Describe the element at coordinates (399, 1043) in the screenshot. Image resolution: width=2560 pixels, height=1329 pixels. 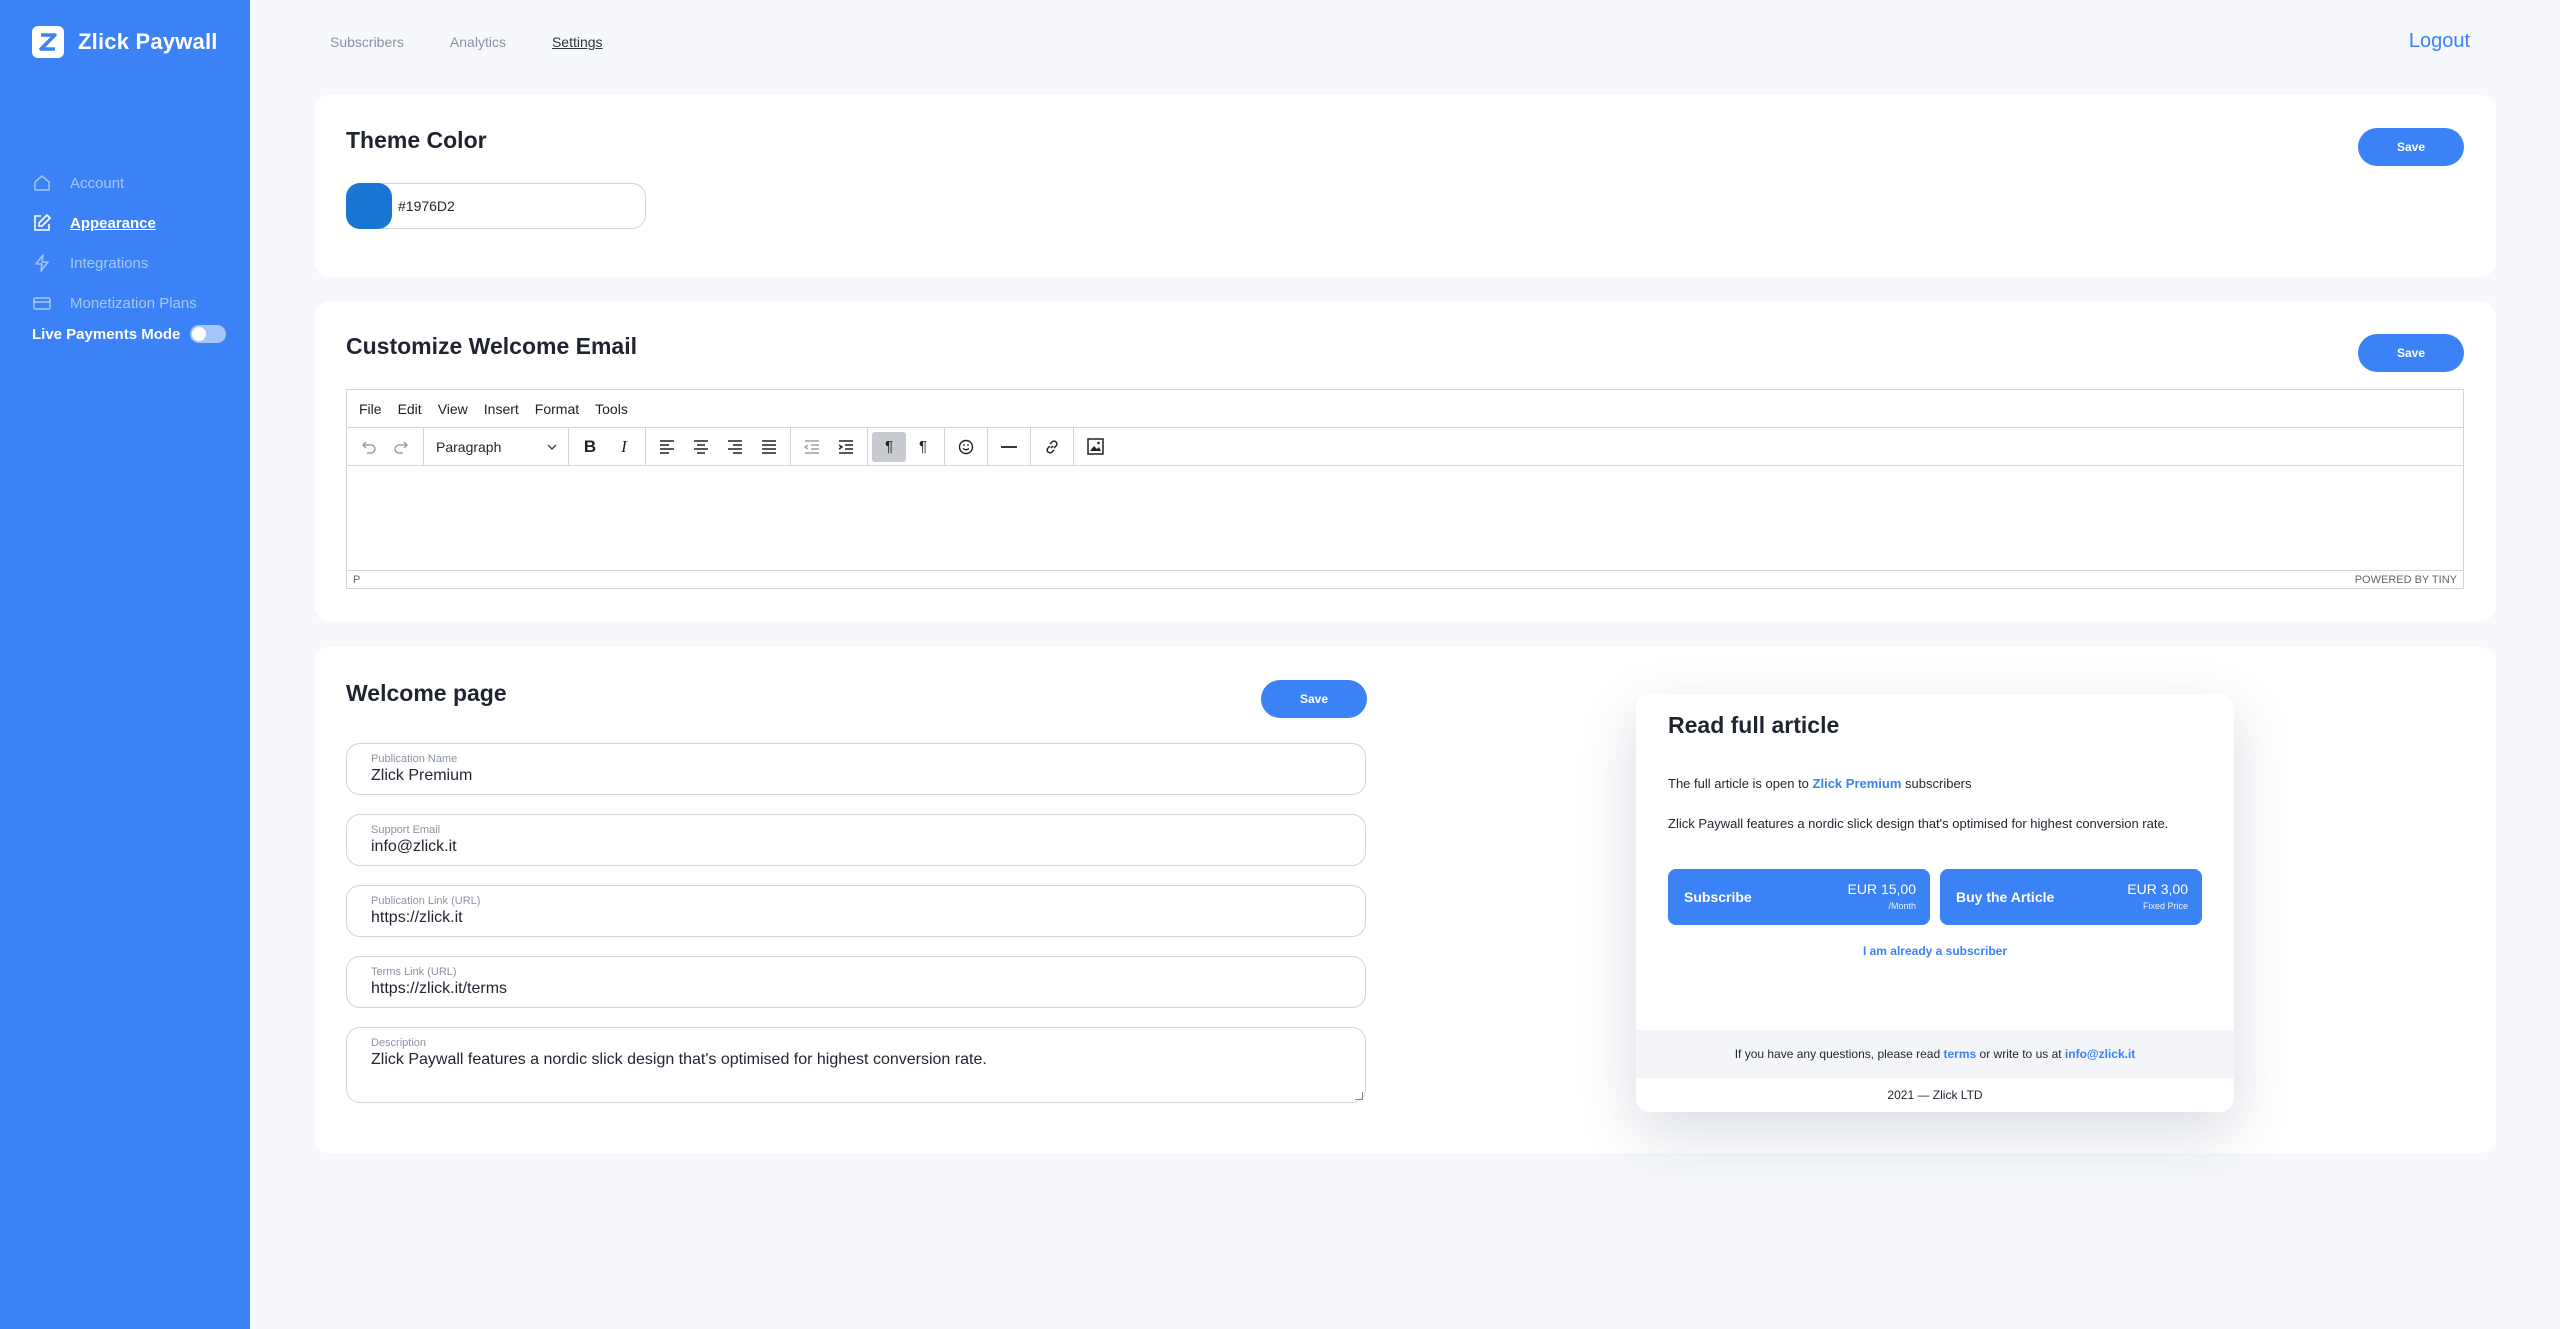
I see `field-label: Description` at that location.